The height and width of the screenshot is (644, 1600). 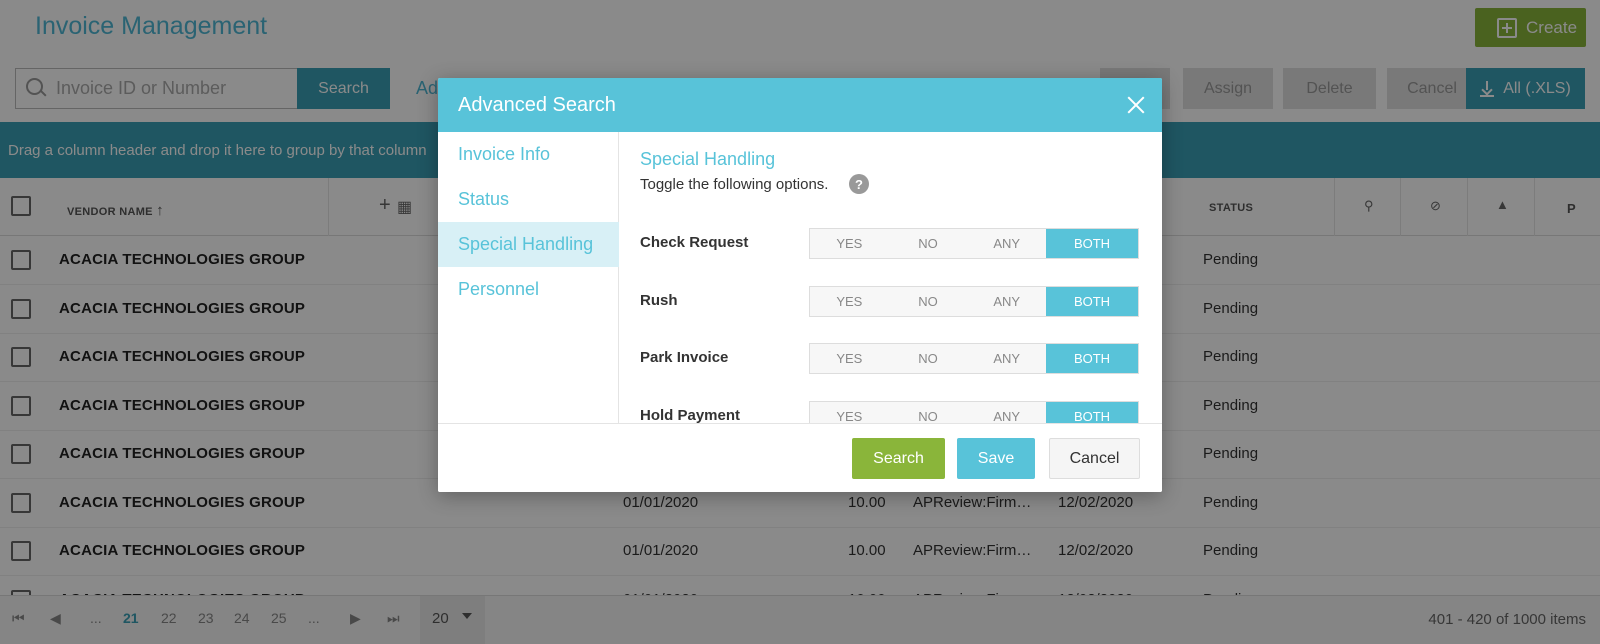 I want to click on dialog-title: Advanced Search, so click(x=537, y=105).